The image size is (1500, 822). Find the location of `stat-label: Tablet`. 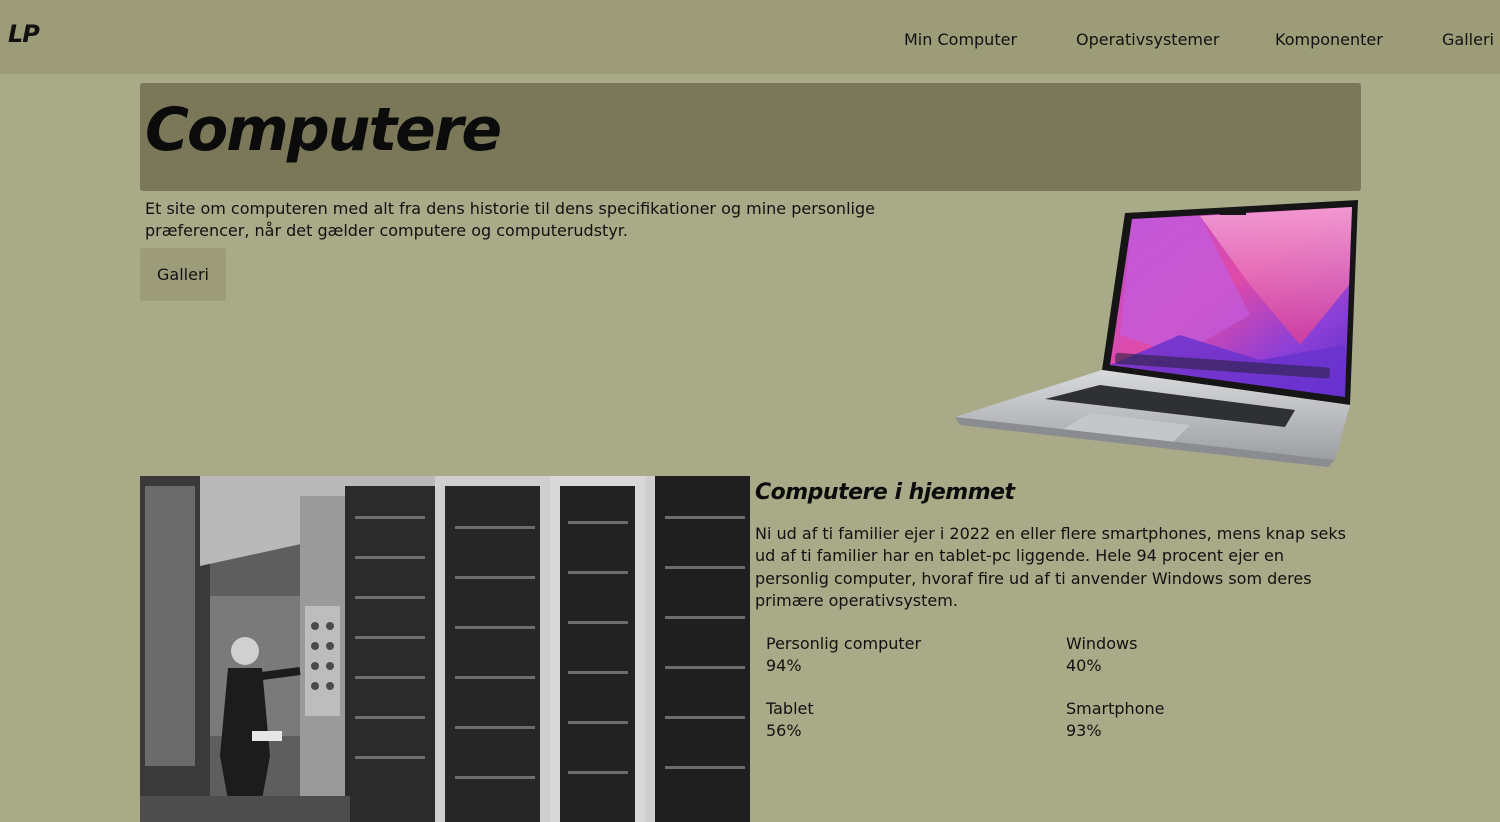

stat-label: Tablet is located at coordinates (790, 708).